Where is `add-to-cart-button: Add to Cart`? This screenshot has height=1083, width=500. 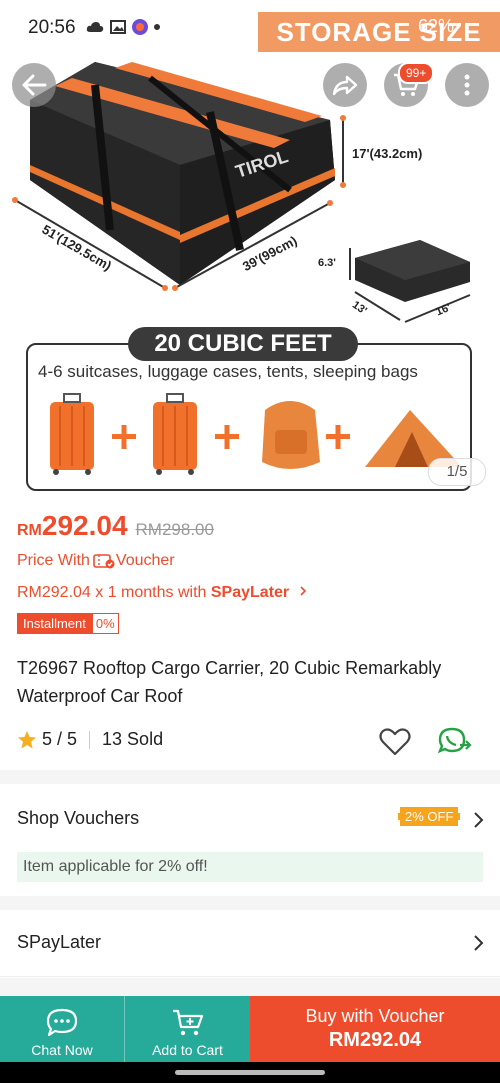
add-to-cart-button: Add to Cart is located at coordinates (187, 1029).